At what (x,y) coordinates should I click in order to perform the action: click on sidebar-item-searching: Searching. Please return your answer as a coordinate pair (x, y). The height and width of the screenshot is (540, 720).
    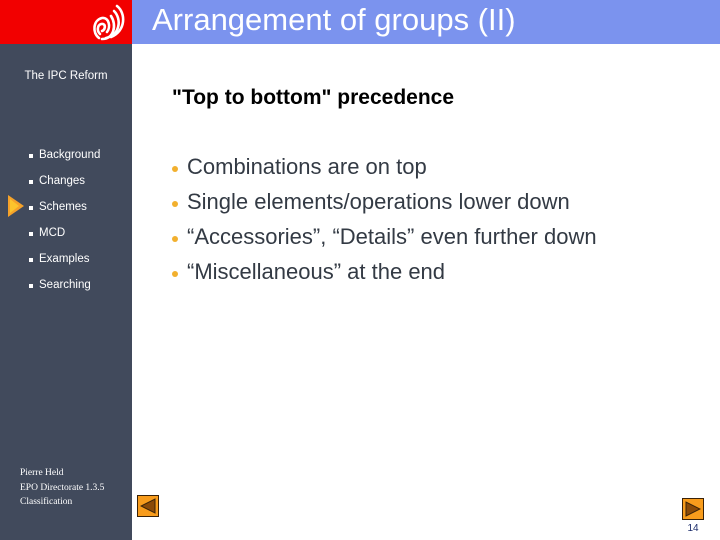
    Looking at the image, I should click on (64, 290).